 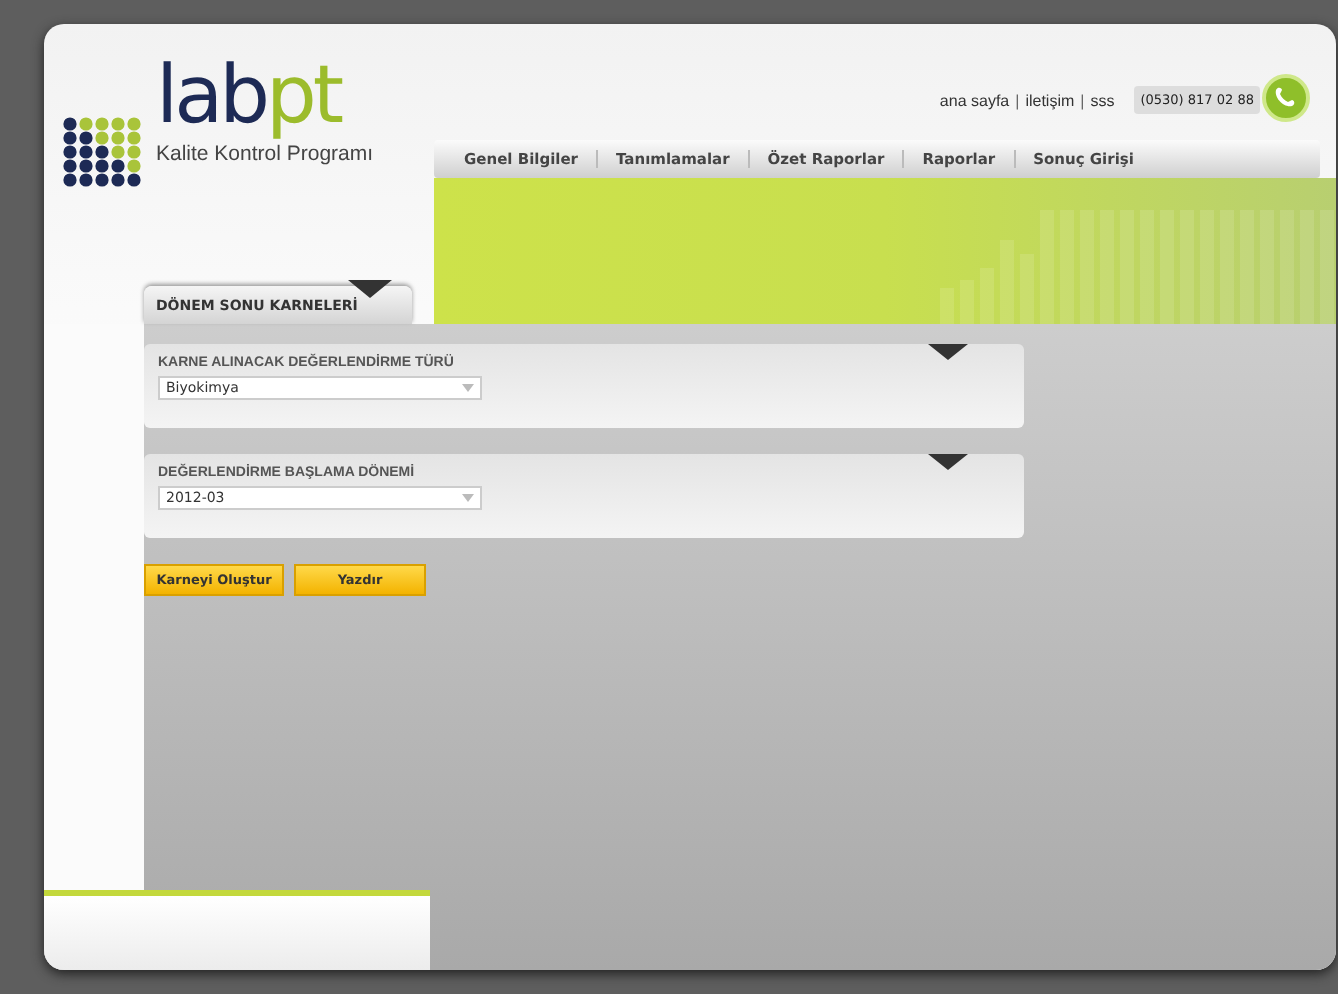 What do you see at coordinates (265, 154) in the screenshot?
I see `logo-tagline: Kalite Kontrol Programı` at bounding box center [265, 154].